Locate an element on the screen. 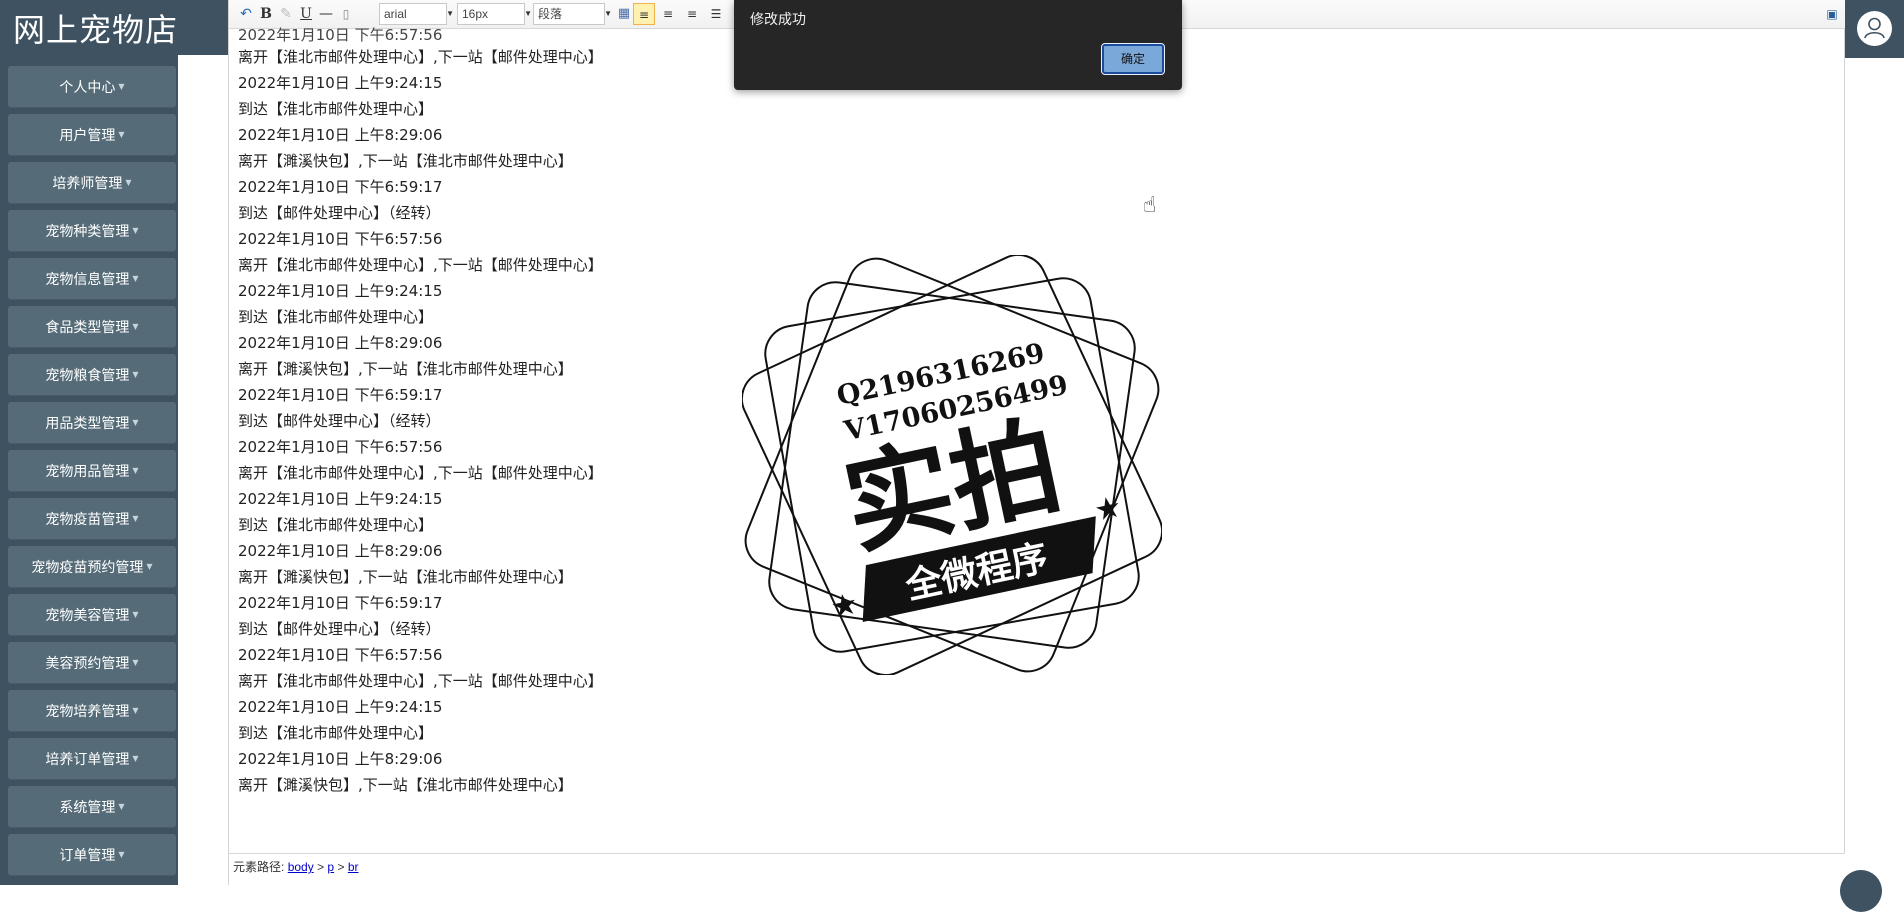 This screenshot has width=1904, height=912. back-to-top-button is located at coordinates (1861, 891).